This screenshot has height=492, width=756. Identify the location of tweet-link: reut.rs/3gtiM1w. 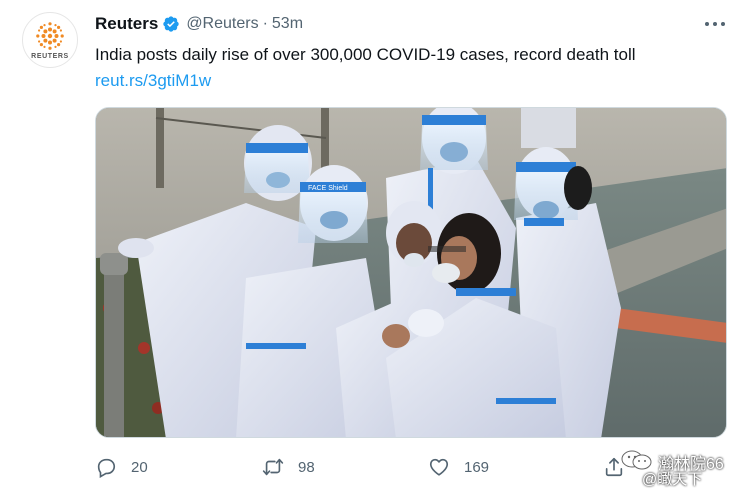
(153, 81).